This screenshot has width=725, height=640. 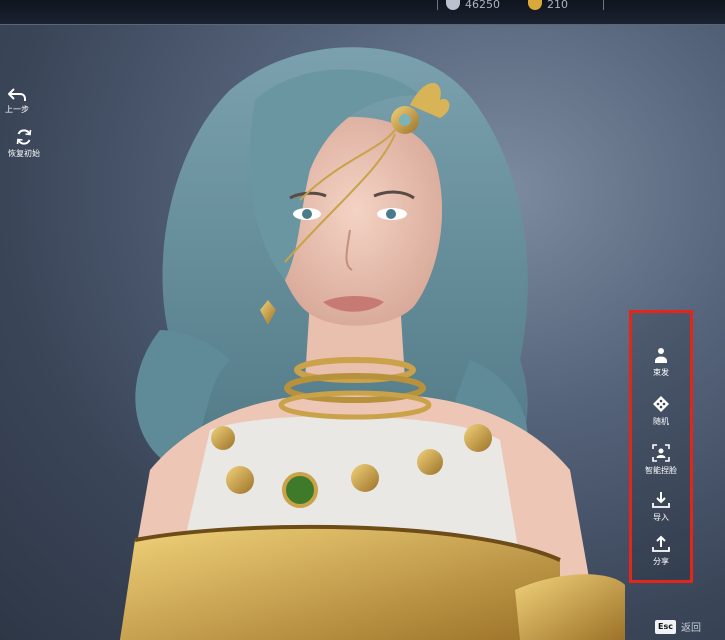 I want to click on undo-arrow-icon, so click(x=17, y=94).